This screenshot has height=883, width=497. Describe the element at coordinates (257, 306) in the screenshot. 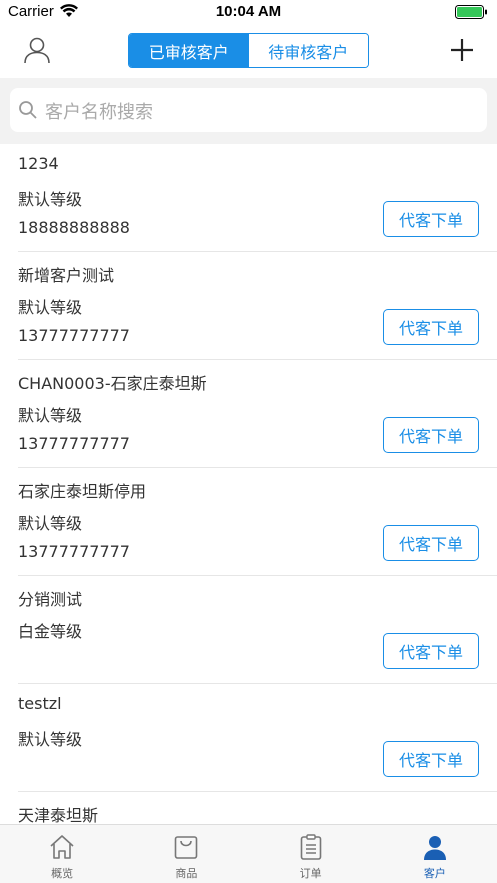

I see `list-item: 新增客户测试 默认等级 13777777777 代客下单` at that location.